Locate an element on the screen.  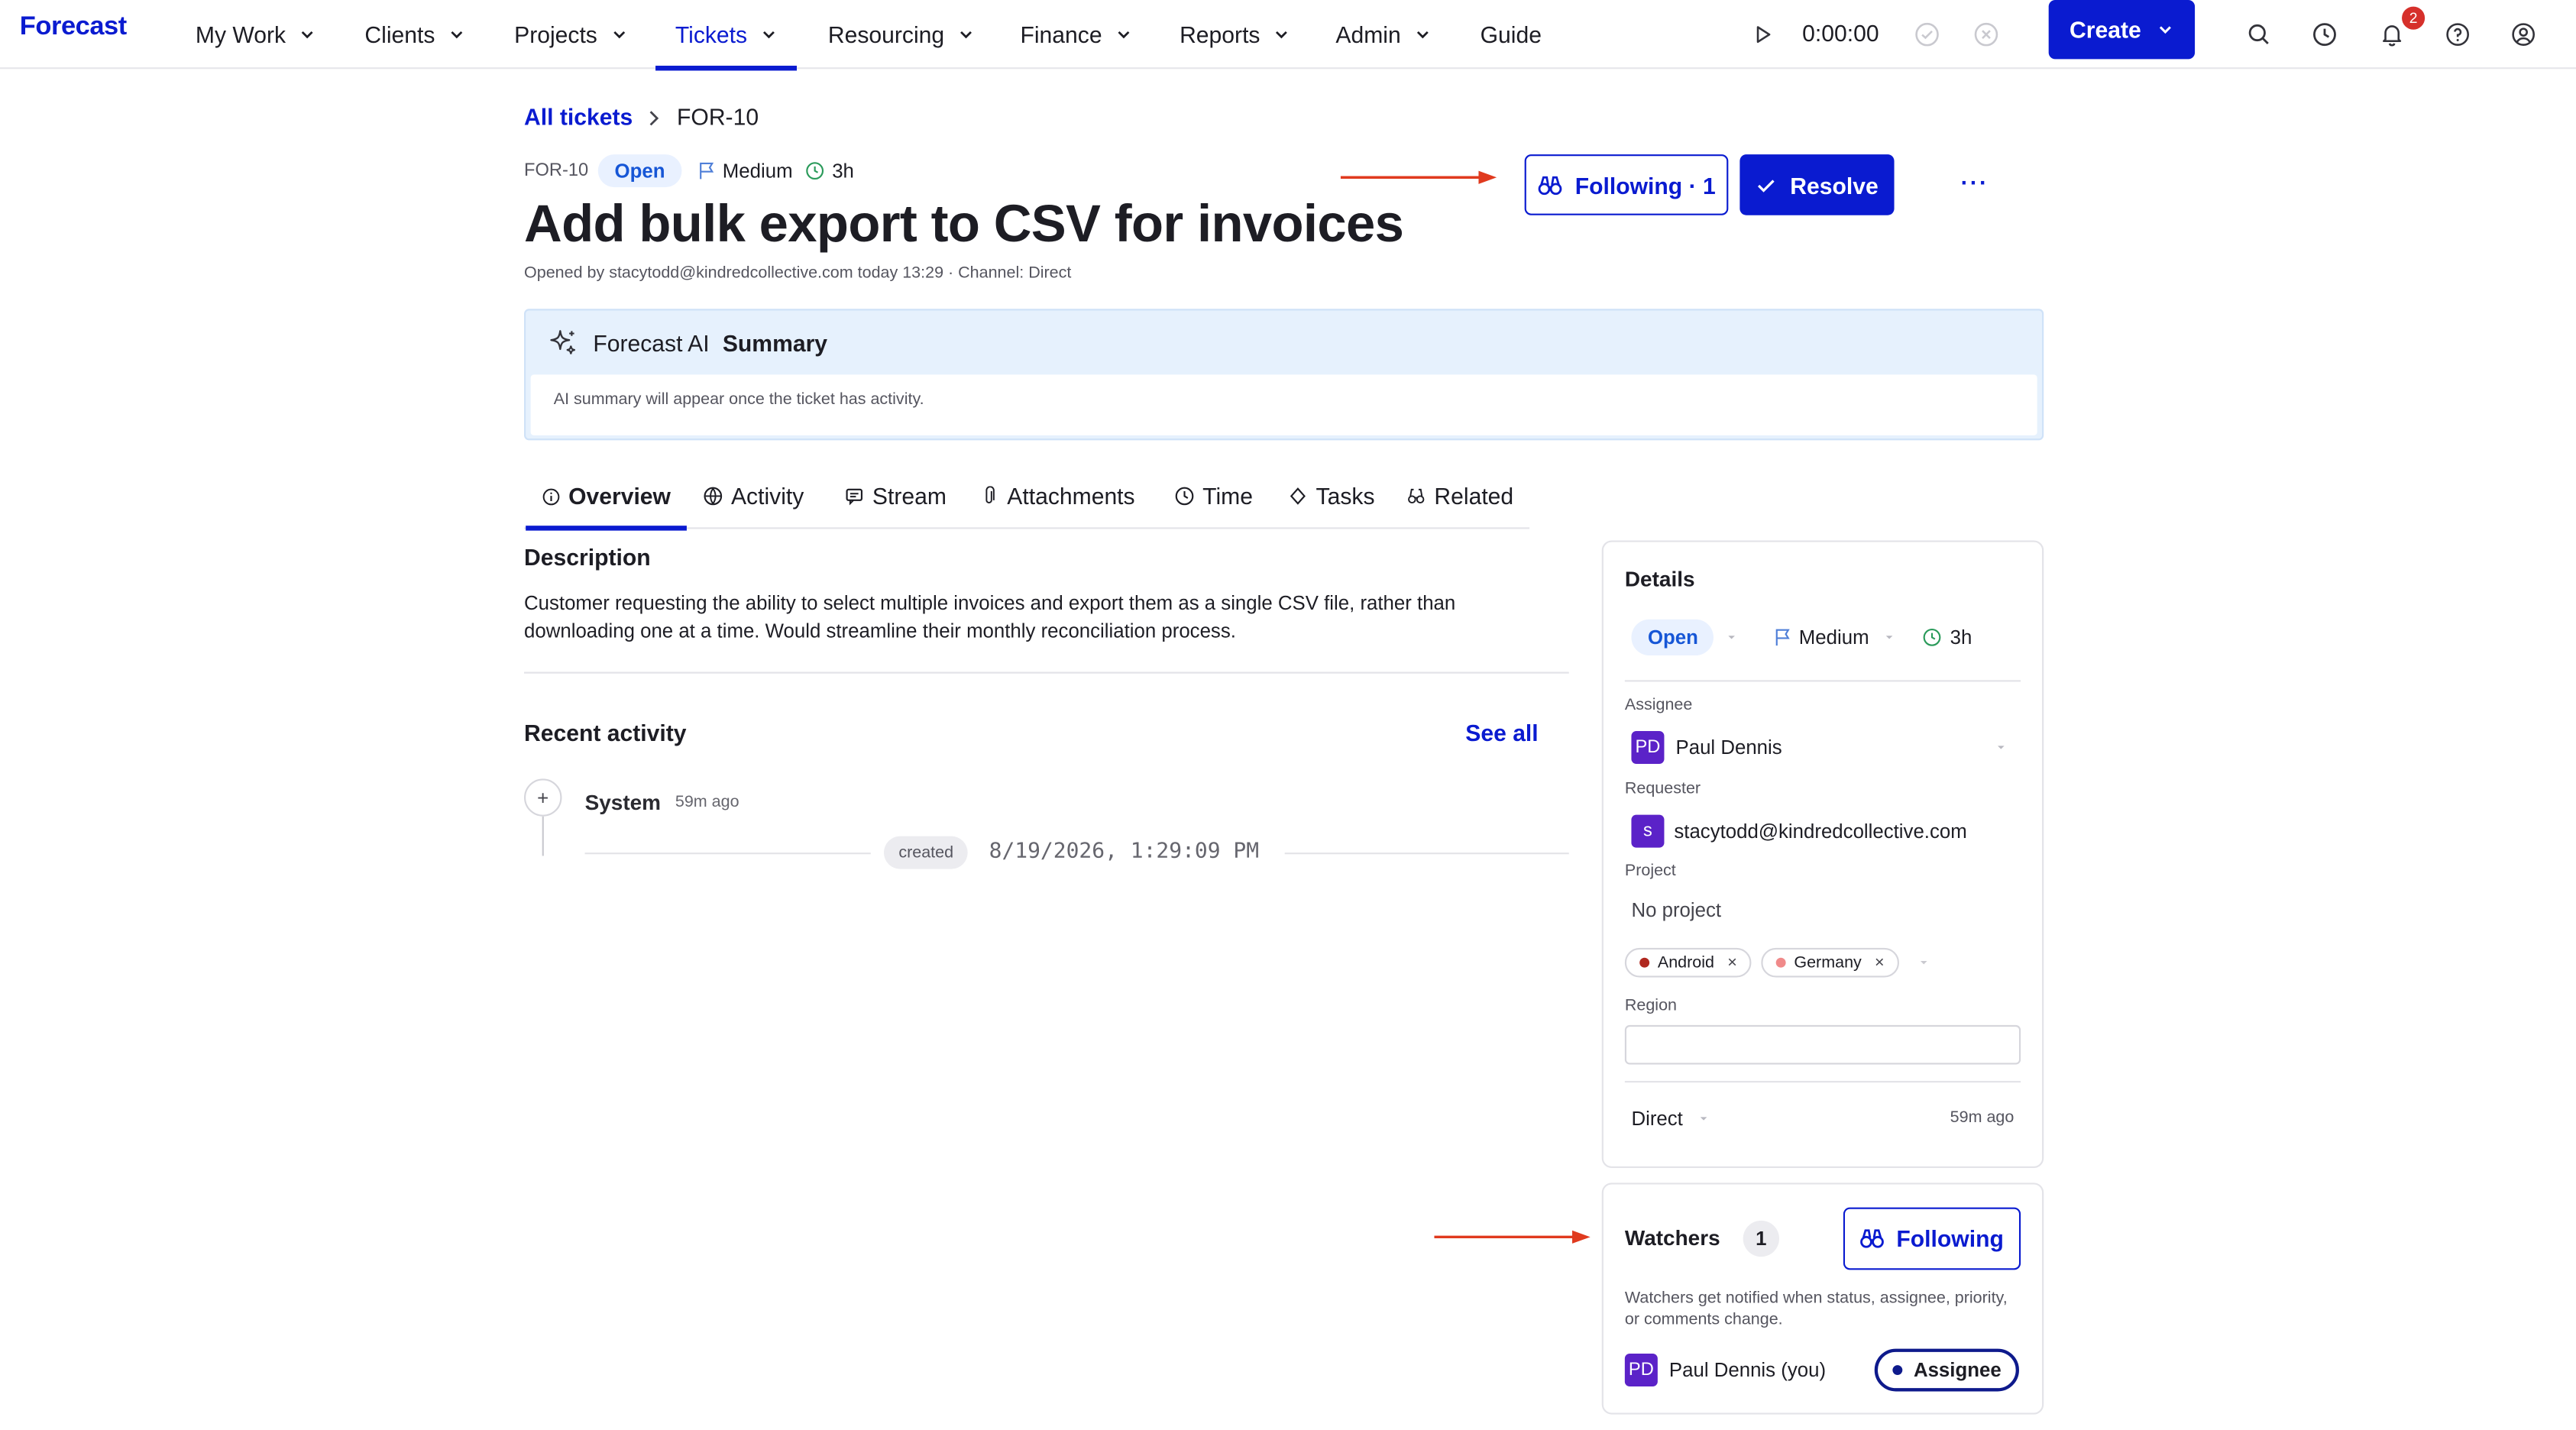
ai-summary-header: Forecast AI Summary is located at coordinates (687, 343).